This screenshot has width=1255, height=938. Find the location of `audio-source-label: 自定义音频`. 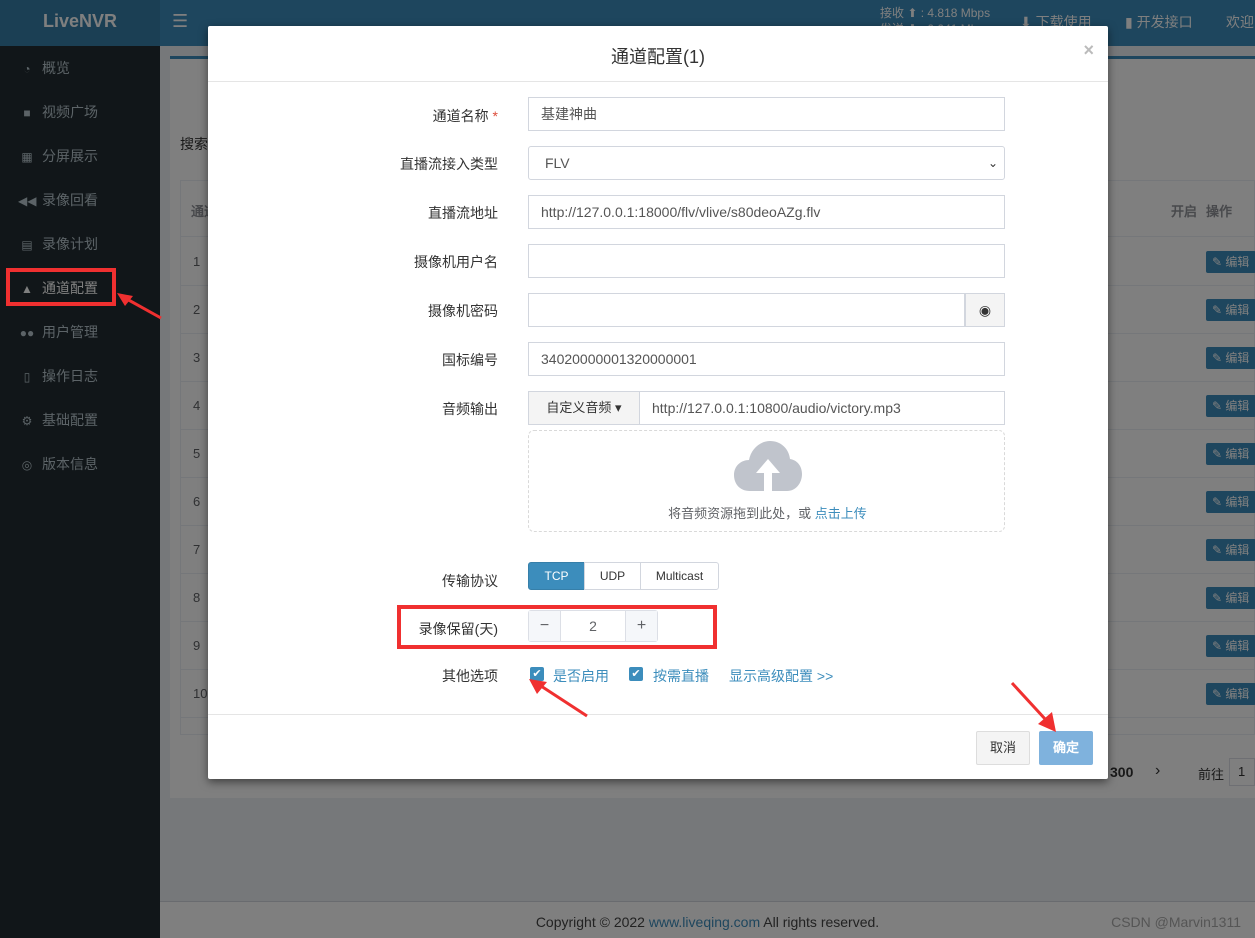

audio-source-label: 自定义音频 is located at coordinates (579, 407).